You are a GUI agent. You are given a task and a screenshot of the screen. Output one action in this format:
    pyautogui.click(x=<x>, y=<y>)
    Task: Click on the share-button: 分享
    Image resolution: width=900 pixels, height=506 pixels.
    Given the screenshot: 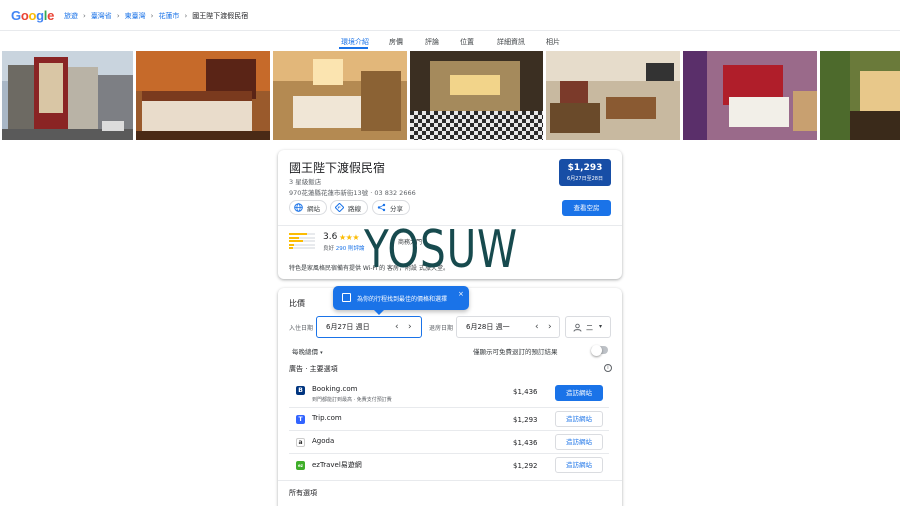 What is the action you would take?
    pyautogui.click(x=391, y=207)
    